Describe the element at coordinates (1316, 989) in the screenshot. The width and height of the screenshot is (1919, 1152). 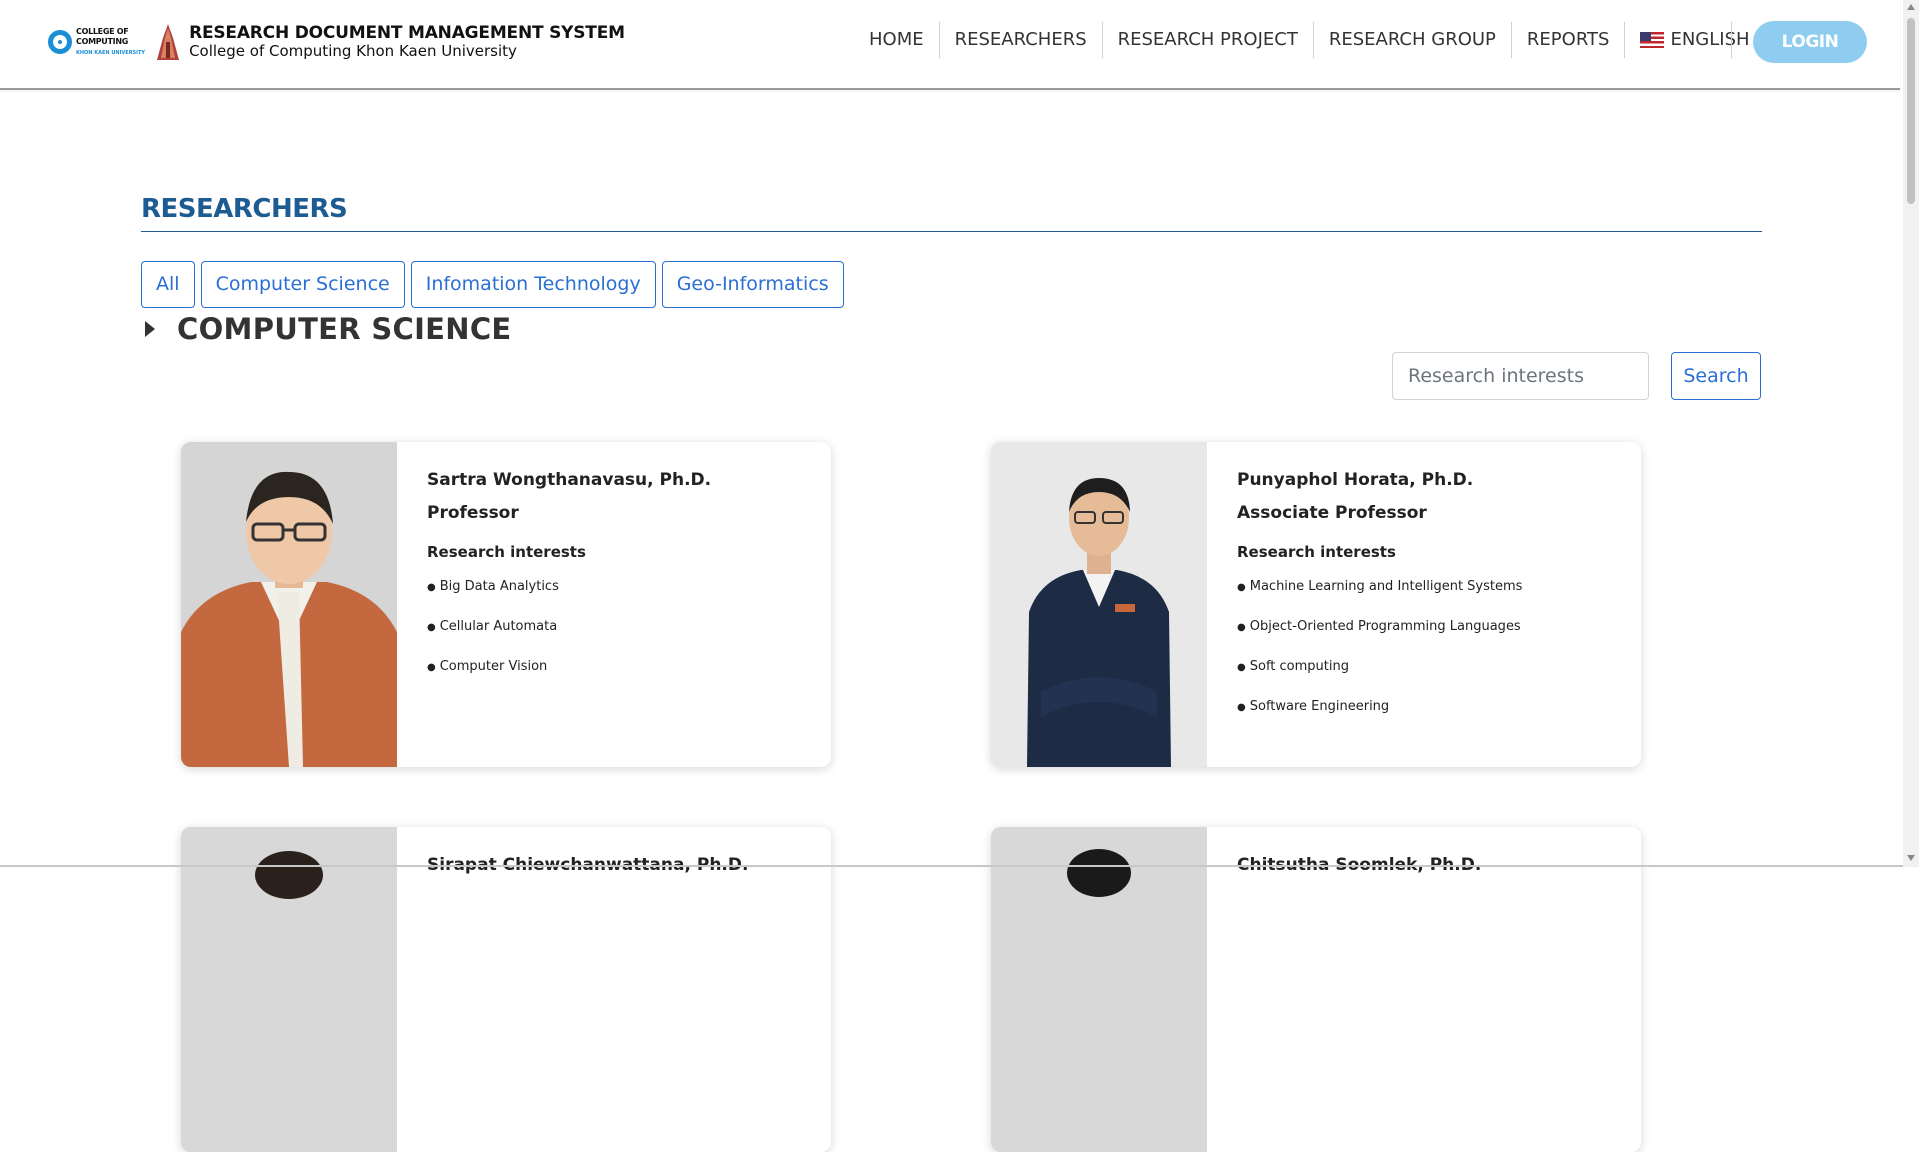
I see `researcher-card: Chitsutha Soomlek, Ph.D.` at that location.